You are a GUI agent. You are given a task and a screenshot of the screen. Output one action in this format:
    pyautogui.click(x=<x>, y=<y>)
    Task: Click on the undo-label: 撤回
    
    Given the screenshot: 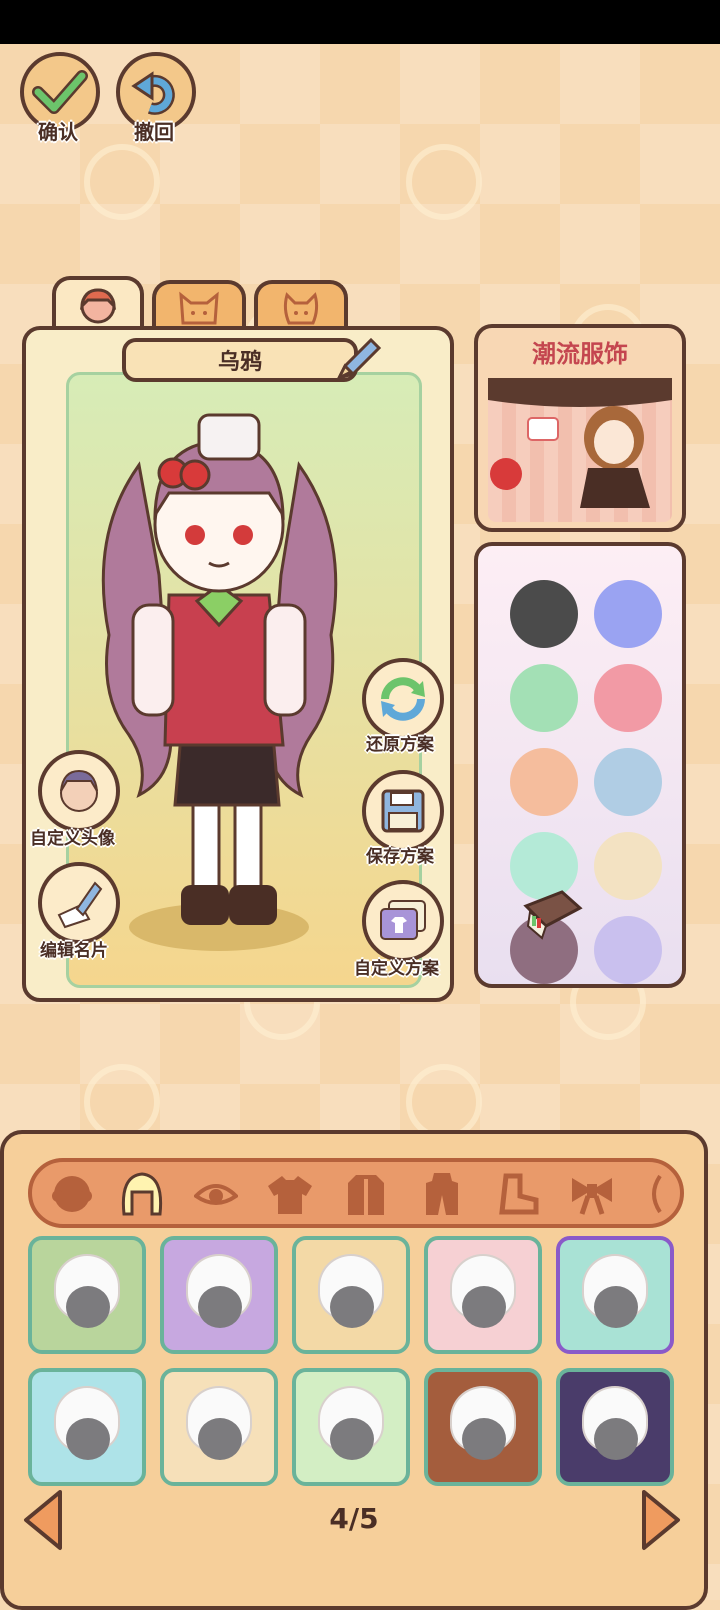 What is the action you would take?
    pyautogui.click(x=154, y=132)
    